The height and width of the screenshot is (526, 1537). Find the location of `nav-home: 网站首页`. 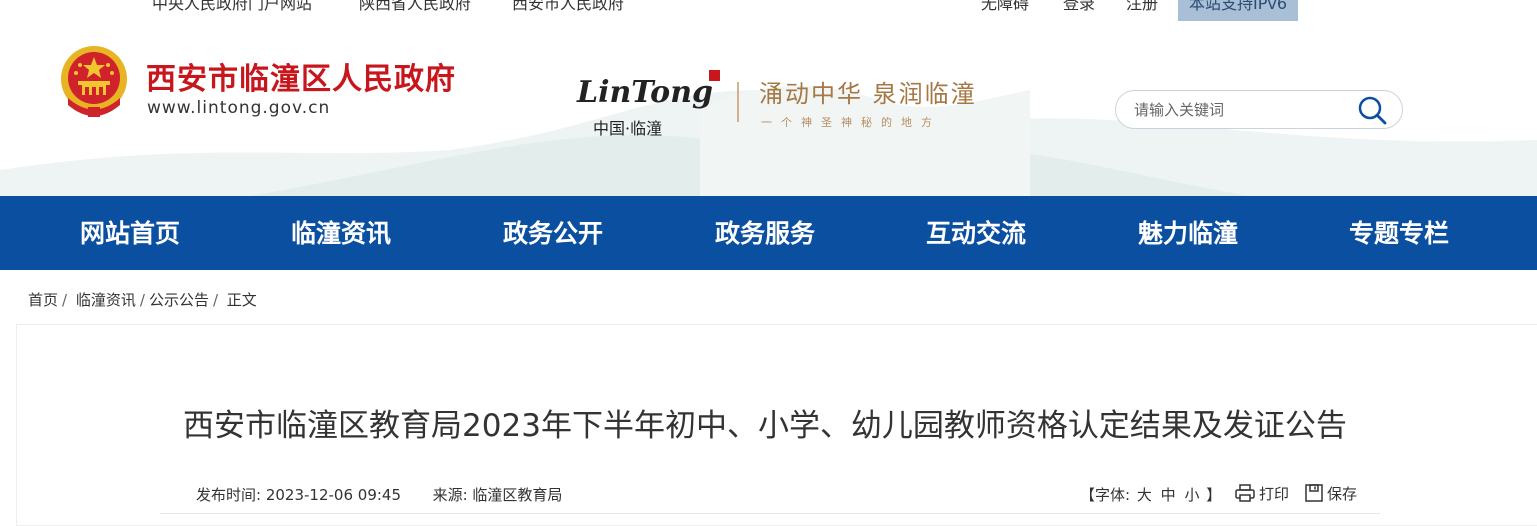

nav-home: 网站首页 is located at coordinates (130, 233).